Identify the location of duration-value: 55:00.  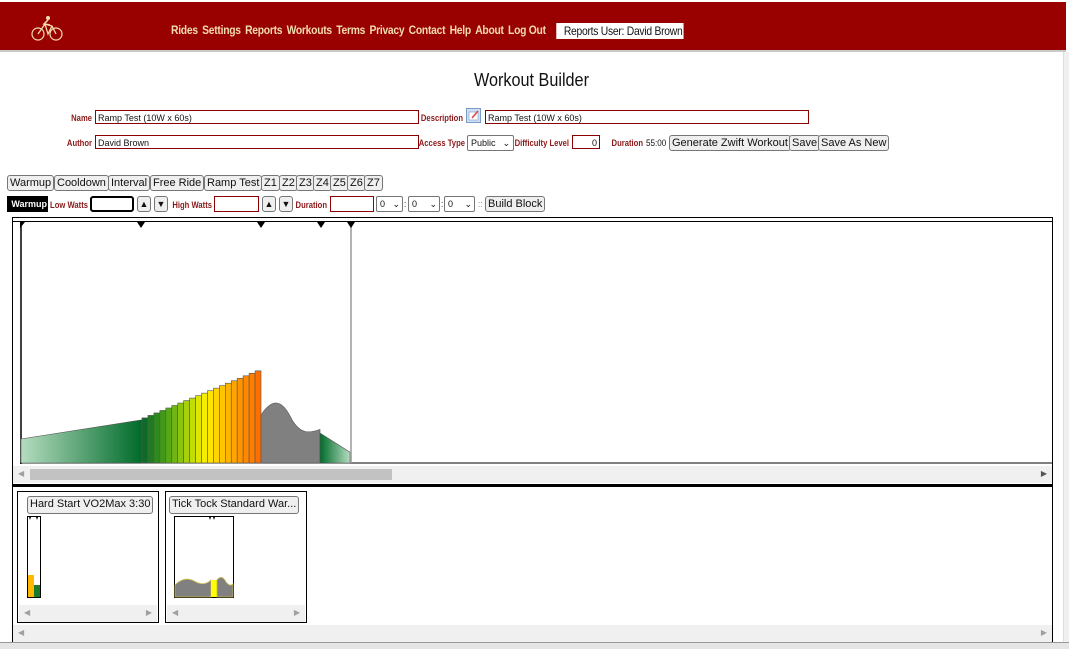
(656, 143).